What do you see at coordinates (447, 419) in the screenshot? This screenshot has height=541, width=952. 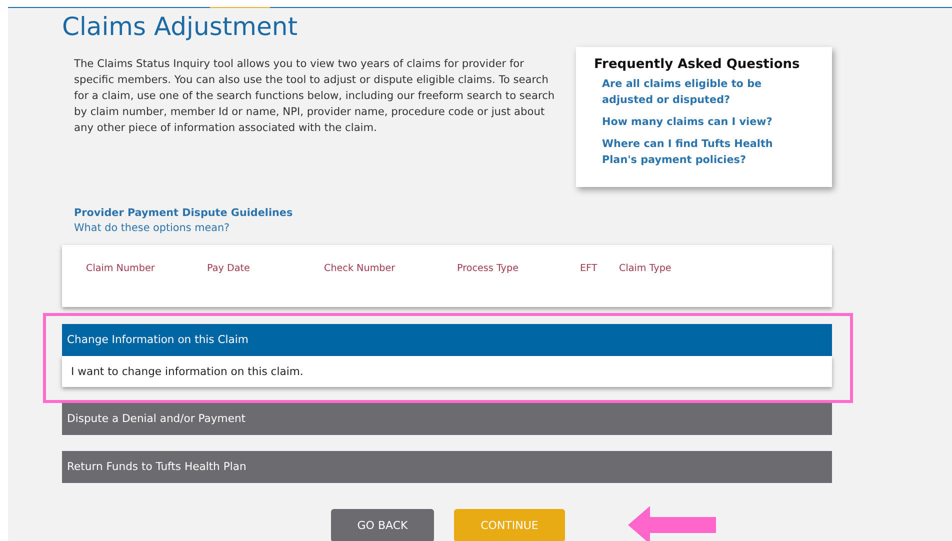 I see `option-bar: Dispute a Denial and/or Payment` at bounding box center [447, 419].